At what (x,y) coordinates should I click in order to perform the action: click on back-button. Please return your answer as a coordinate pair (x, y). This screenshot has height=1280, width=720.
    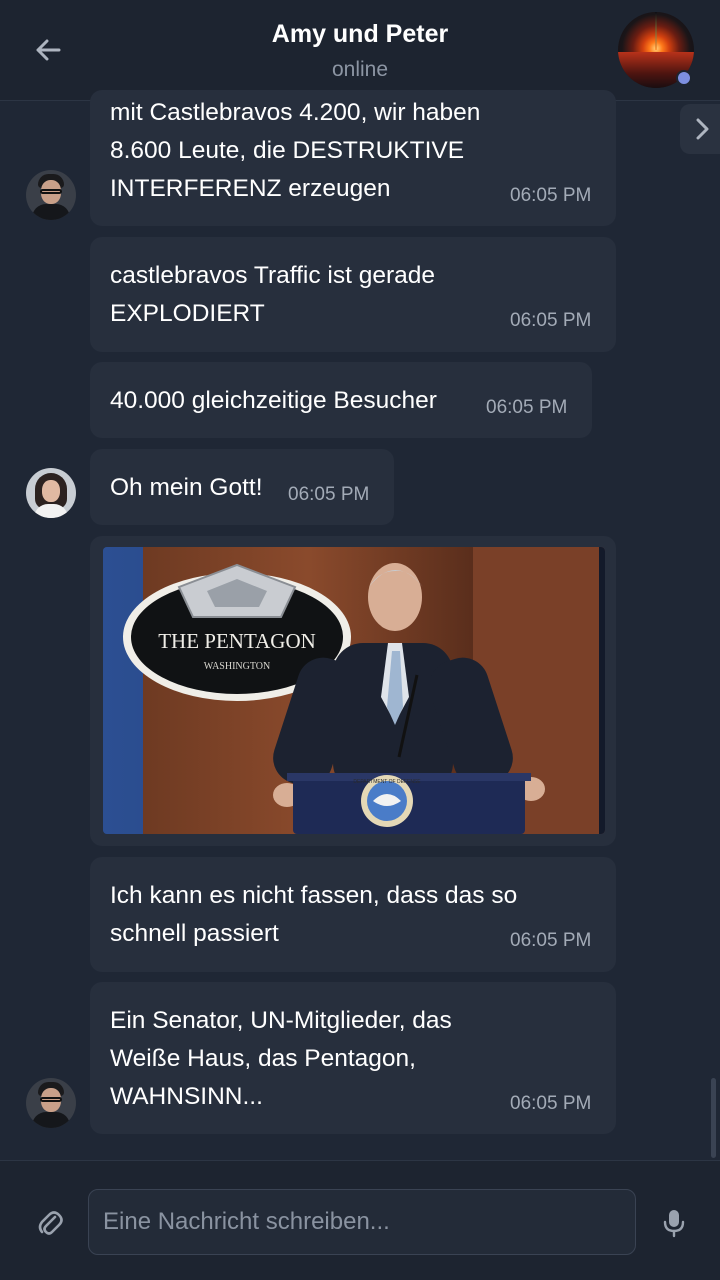
    Looking at the image, I should click on (48, 50).